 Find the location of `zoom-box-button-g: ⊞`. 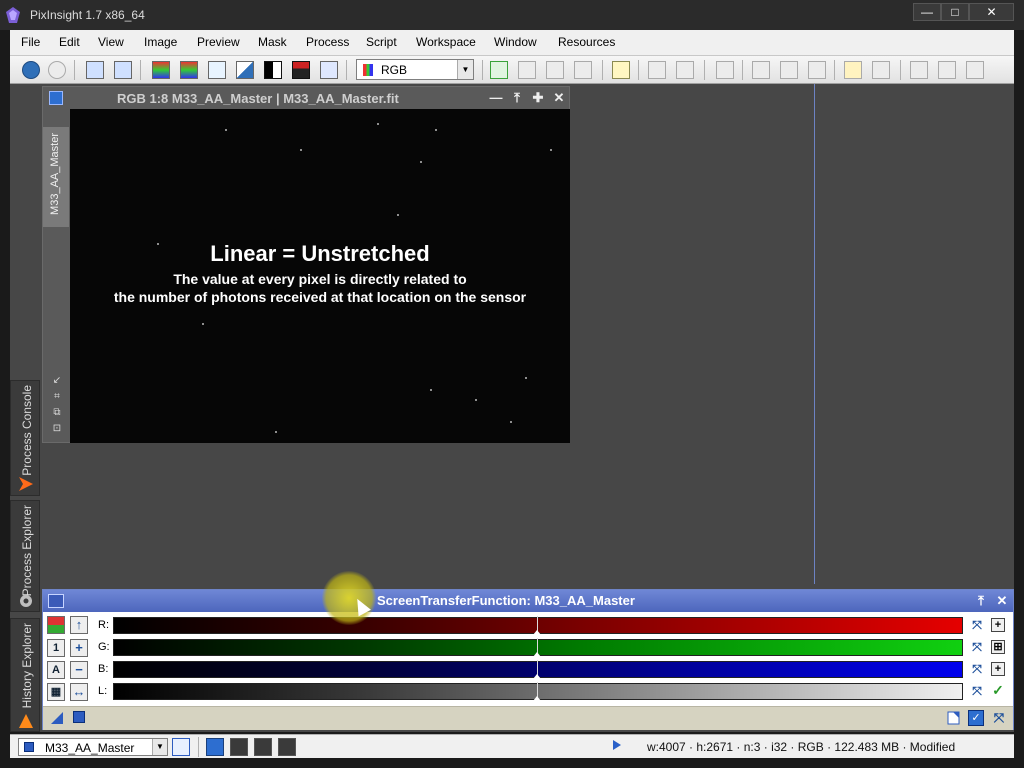

zoom-box-button-g: ⊞ is located at coordinates (998, 647).